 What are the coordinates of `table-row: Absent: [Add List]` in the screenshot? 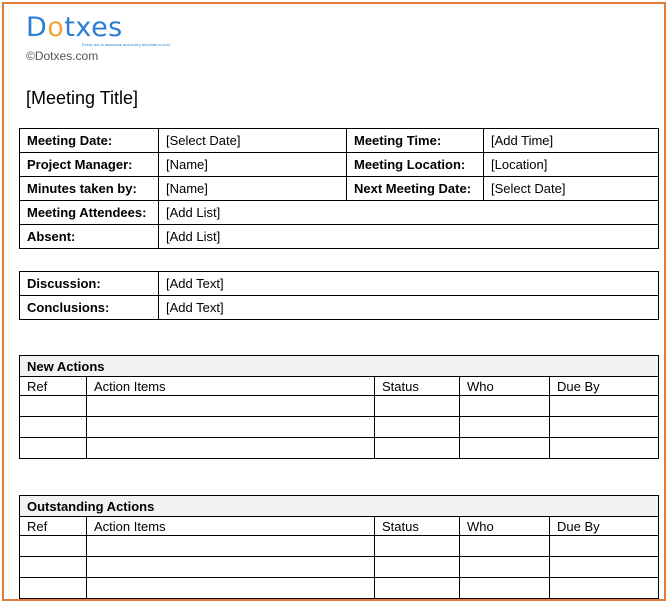 It's located at (339, 236).